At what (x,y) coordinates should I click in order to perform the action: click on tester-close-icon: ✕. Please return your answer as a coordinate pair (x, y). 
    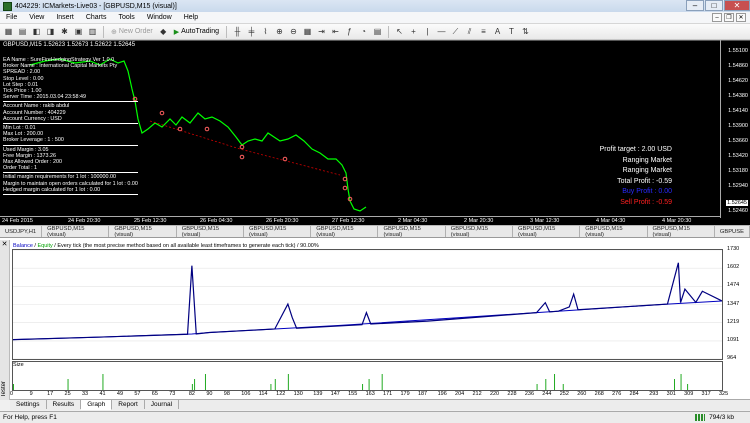
    Looking at the image, I should click on (4, 244).